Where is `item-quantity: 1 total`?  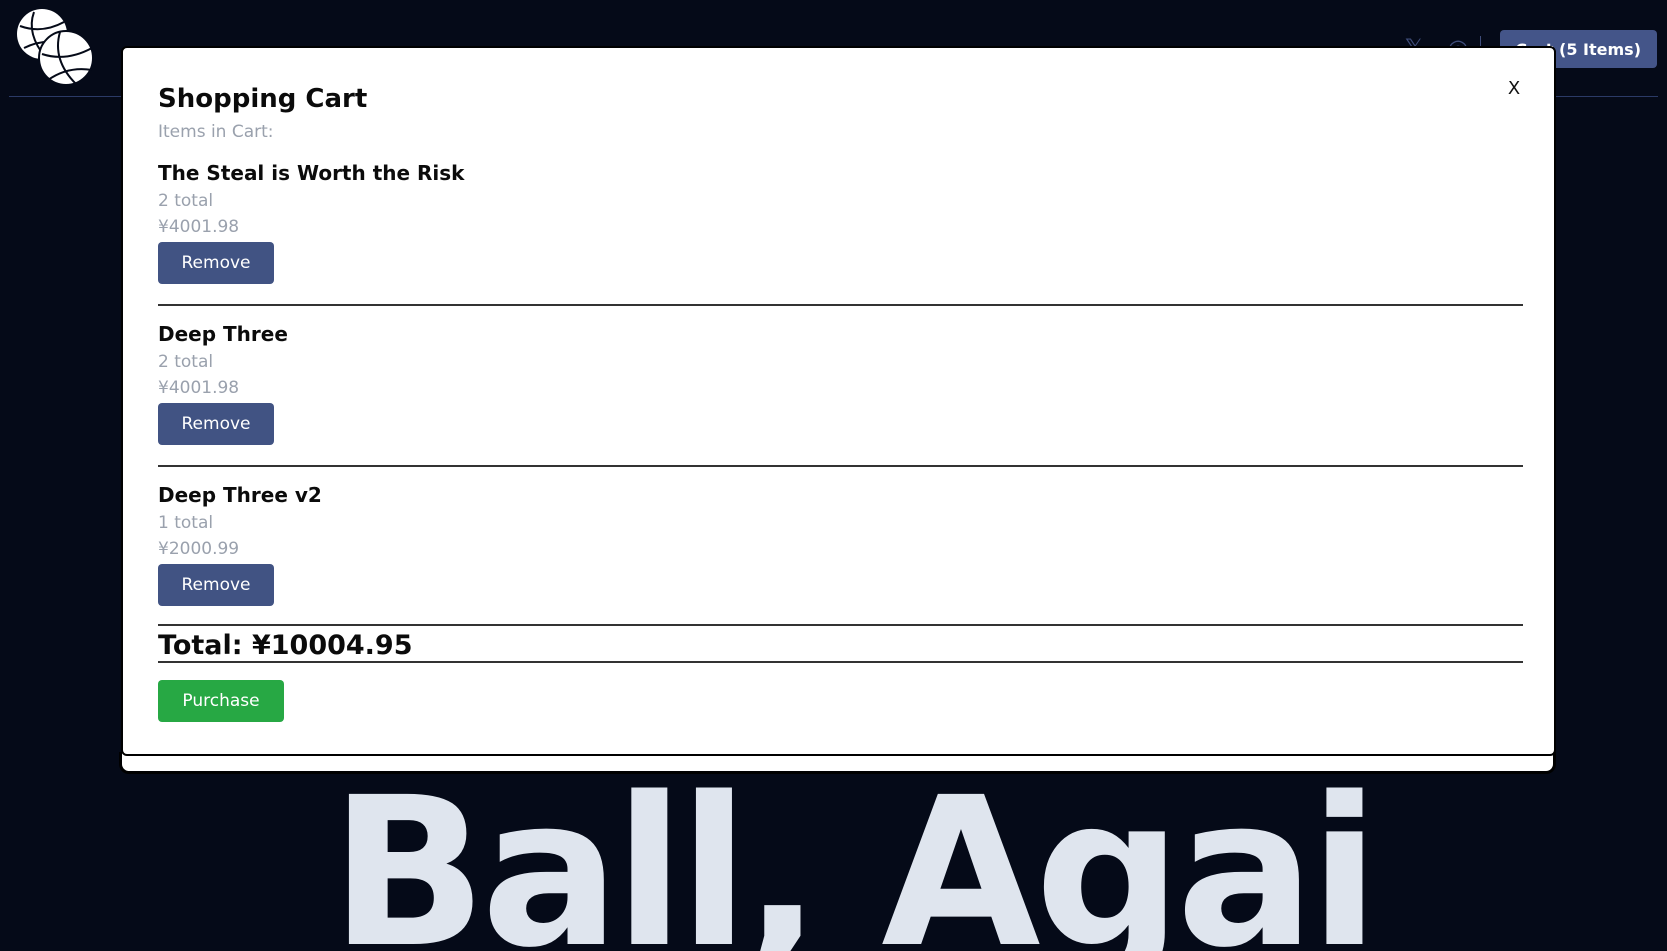
item-quantity: 1 total is located at coordinates (186, 523).